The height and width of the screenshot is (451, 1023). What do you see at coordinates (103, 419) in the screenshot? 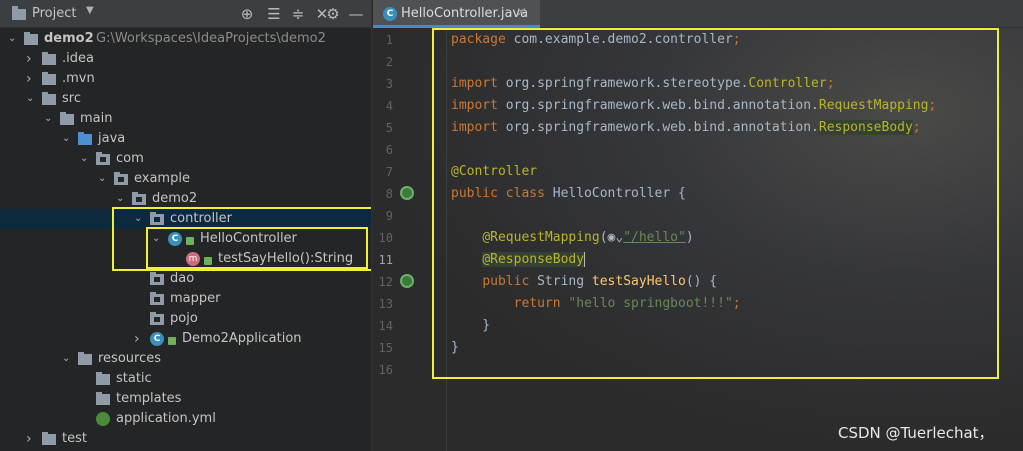
I see `yaml-file-icon` at bounding box center [103, 419].